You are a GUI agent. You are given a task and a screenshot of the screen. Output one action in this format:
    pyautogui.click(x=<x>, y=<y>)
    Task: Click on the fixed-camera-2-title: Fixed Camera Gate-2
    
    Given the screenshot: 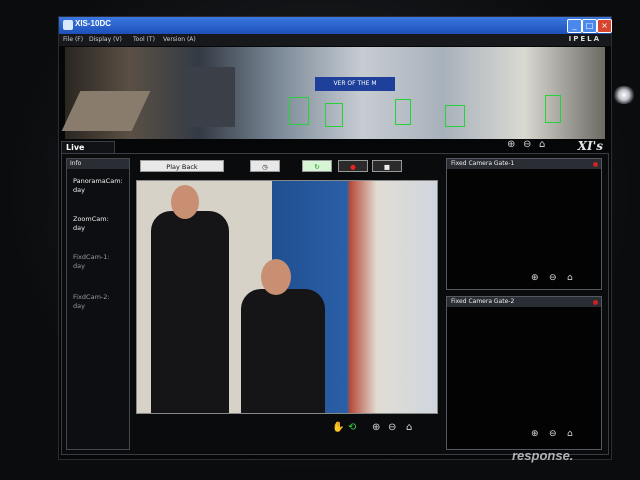 What is the action you would take?
    pyautogui.click(x=524, y=302)
    